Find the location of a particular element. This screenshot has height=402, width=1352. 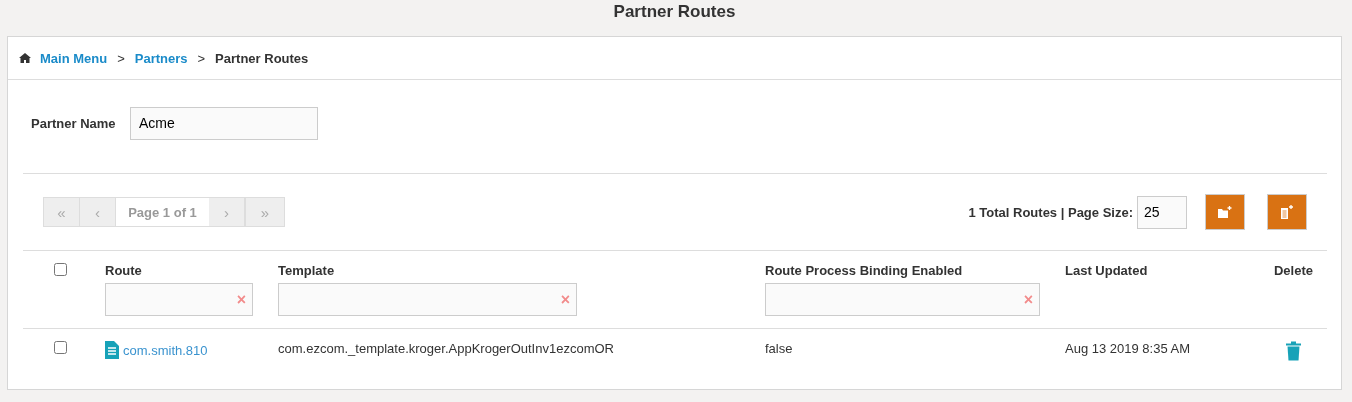

delete-button is located at coordinates (1293, 352).